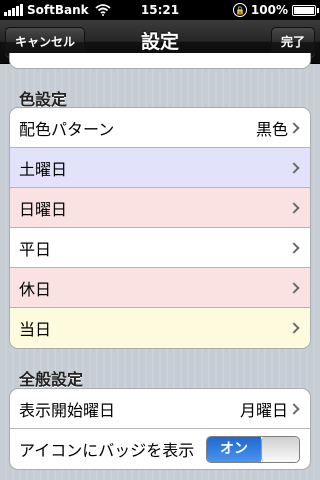 The width and height of the screenshot is (320, 480). What do you see at coordinates (160, 61) in the screenshot?
I see `previous-group-bottom` at bounding box center [160, 61].